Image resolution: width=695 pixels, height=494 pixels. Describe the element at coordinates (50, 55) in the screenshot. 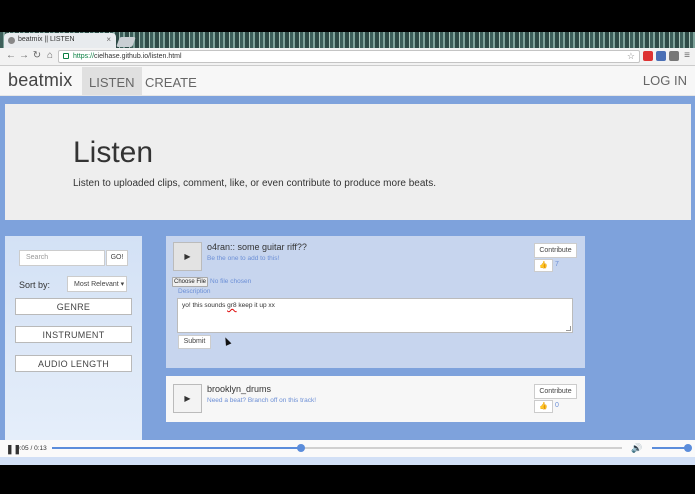

I see `home-icon: ⌂` at that location.